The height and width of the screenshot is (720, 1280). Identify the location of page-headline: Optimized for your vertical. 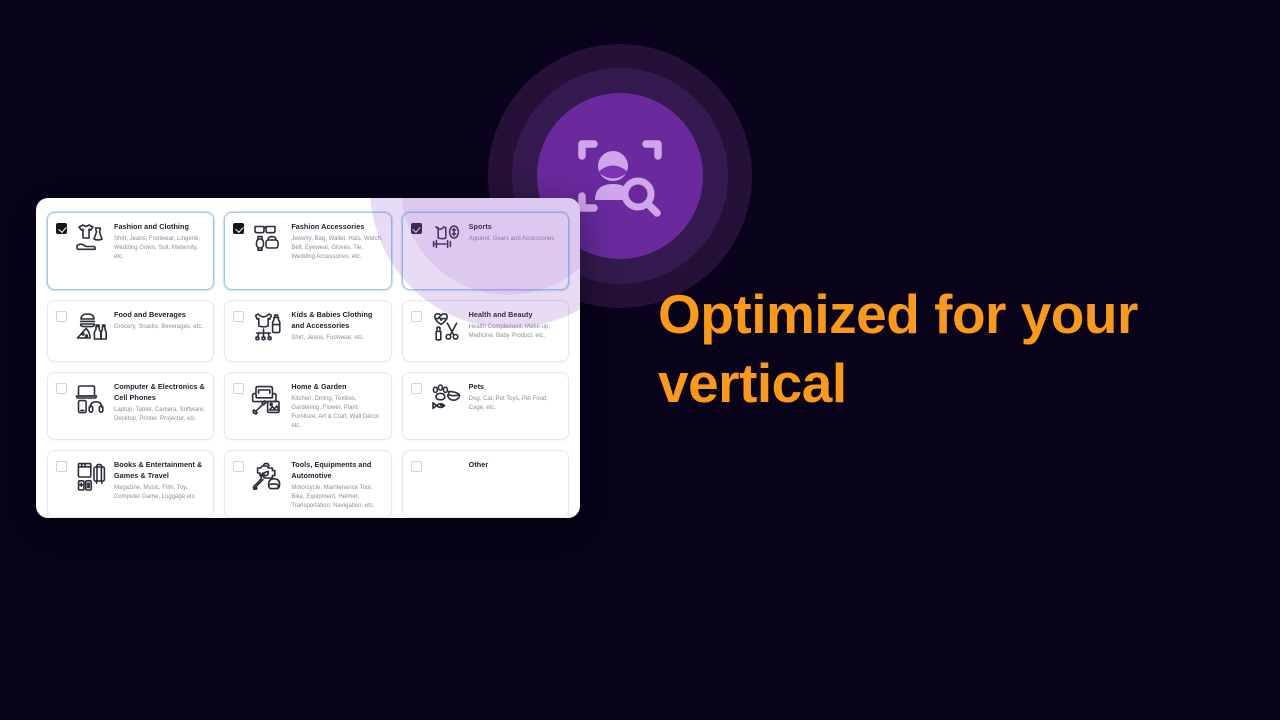
(898, 348).